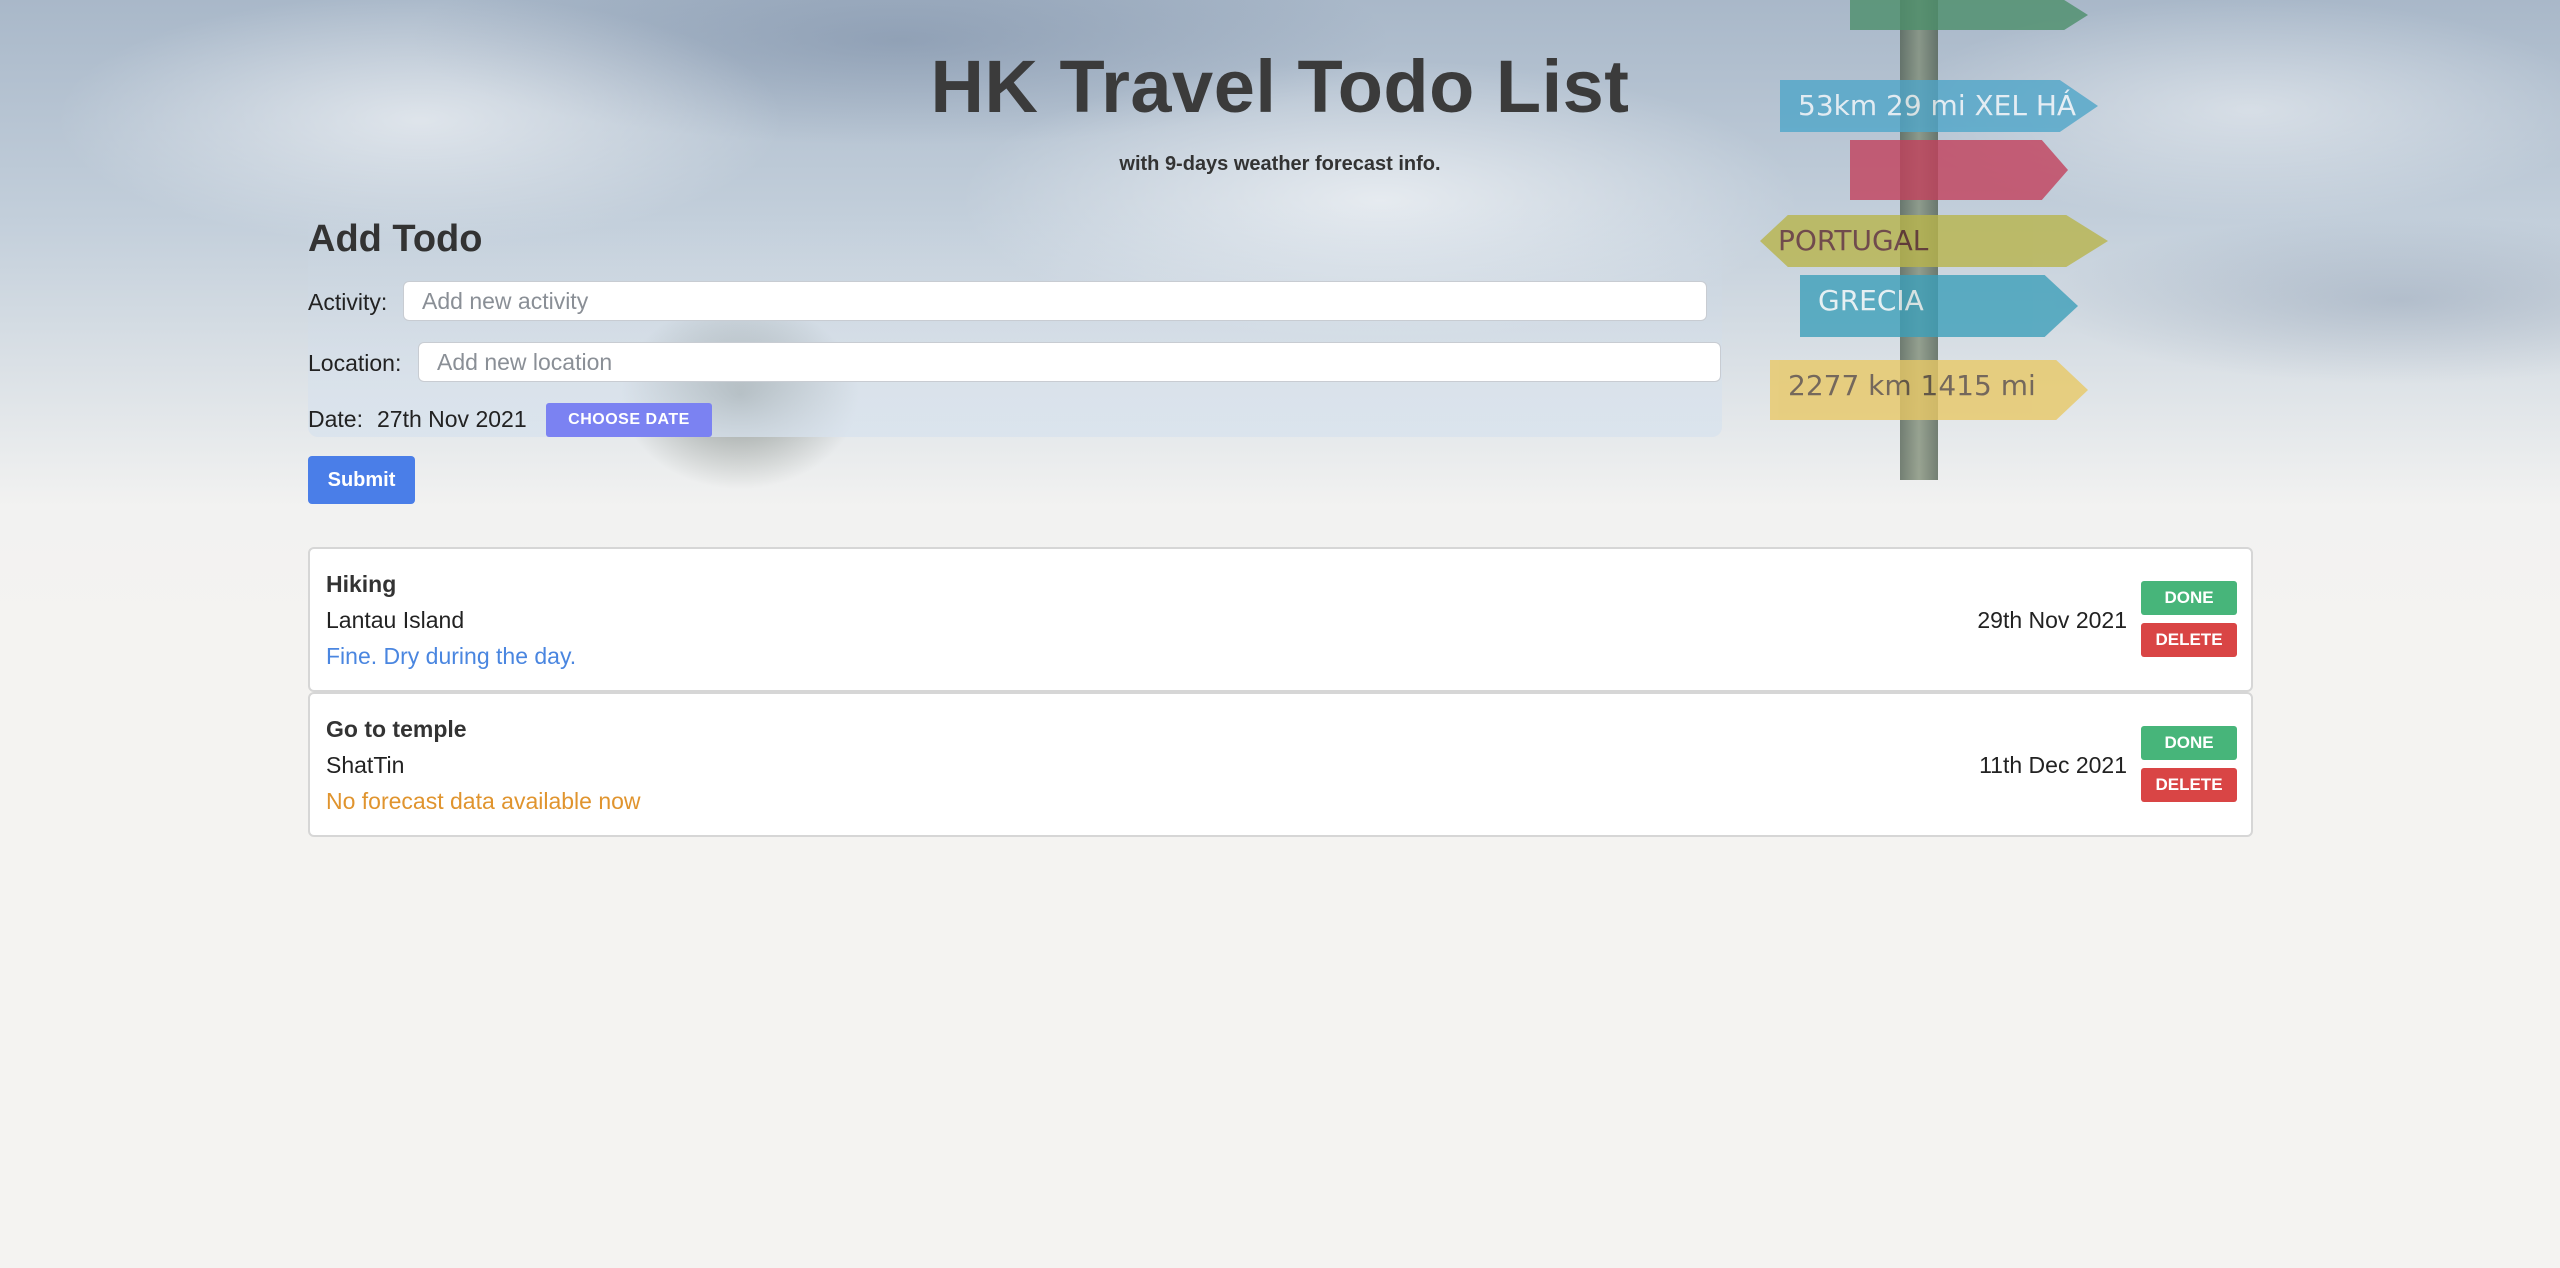 The width and height of the screenshot is (2560, 1268). What do you see at coordinates (1280, 164) in the screenshot?
I see `page-subtitle: with 9-days weather forecast info.` at bounding box center [1280, 164].